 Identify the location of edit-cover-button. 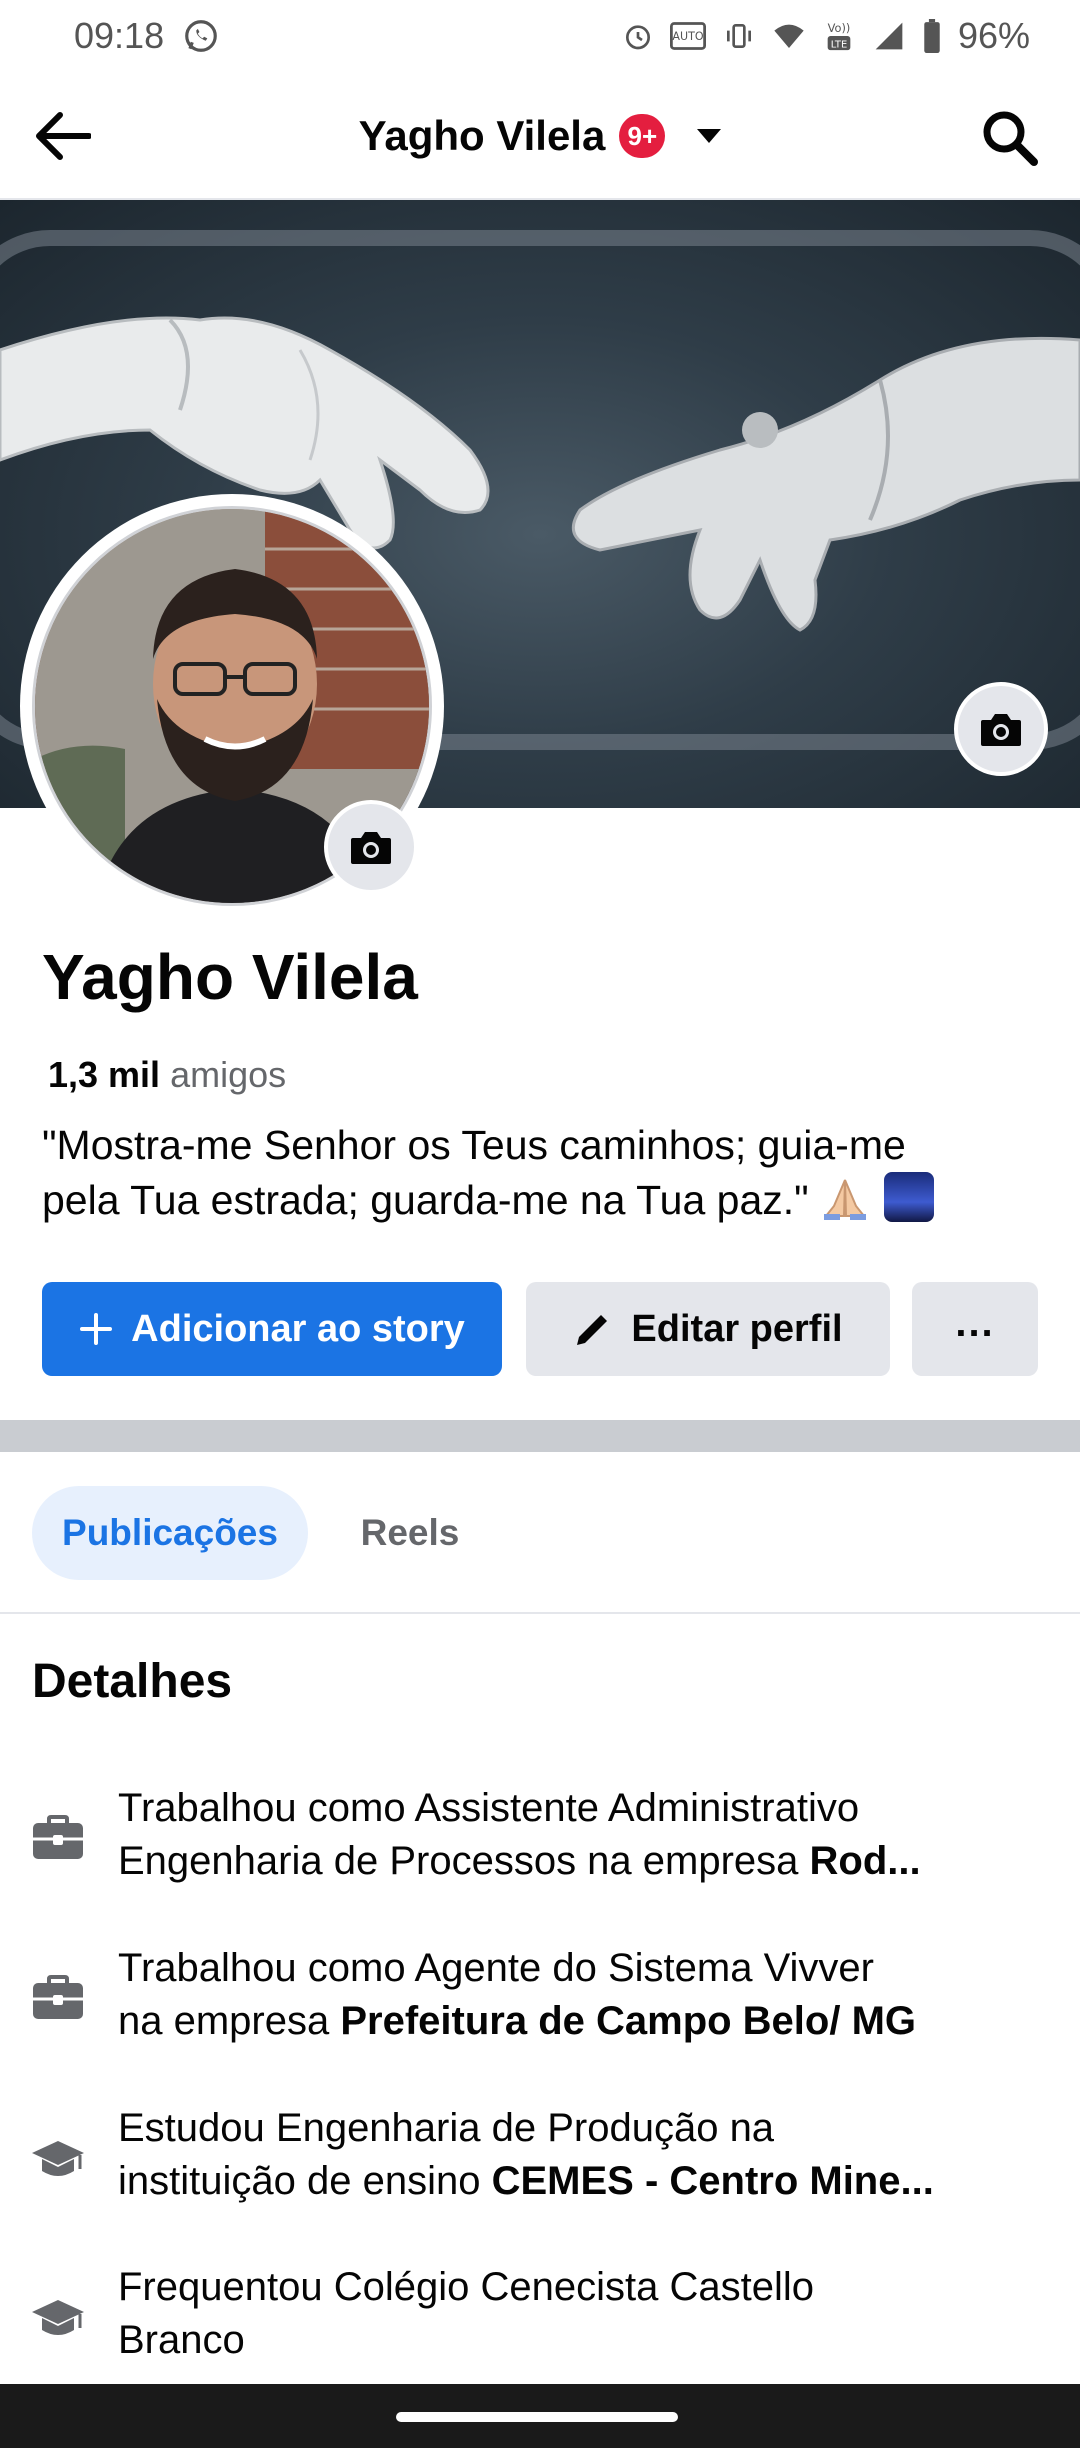
(1001, 729).